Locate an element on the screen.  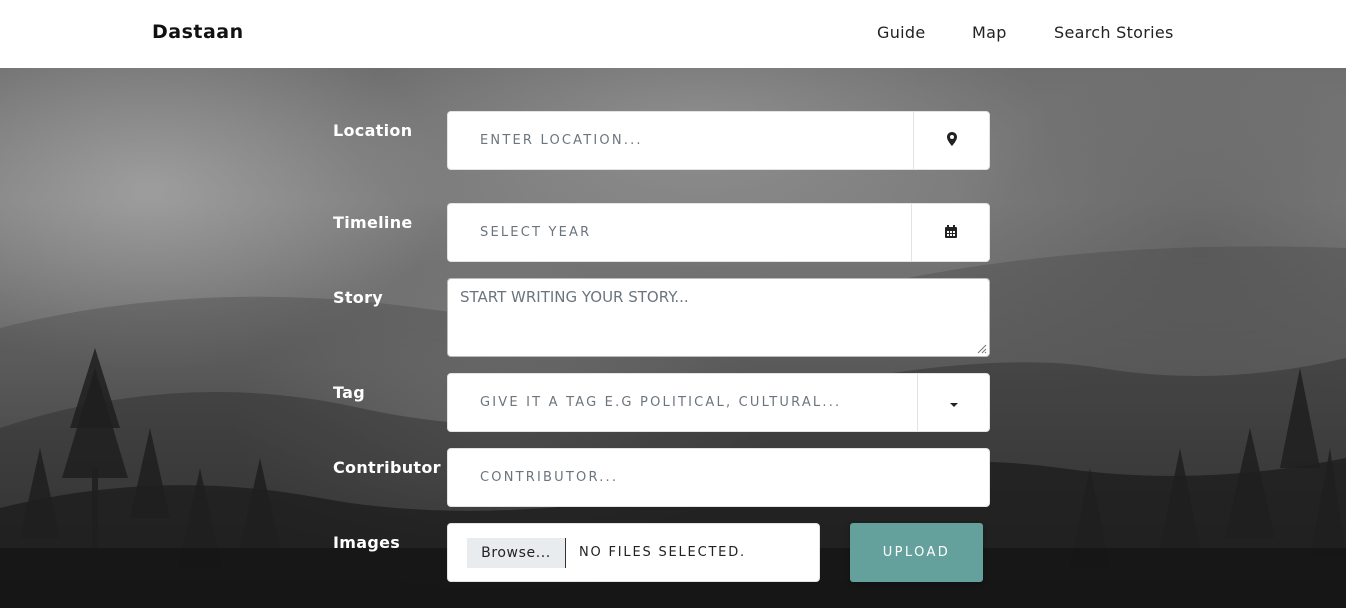
navbar: Dastaan Guide Map Search Stories is located at coordinates (673, 34).